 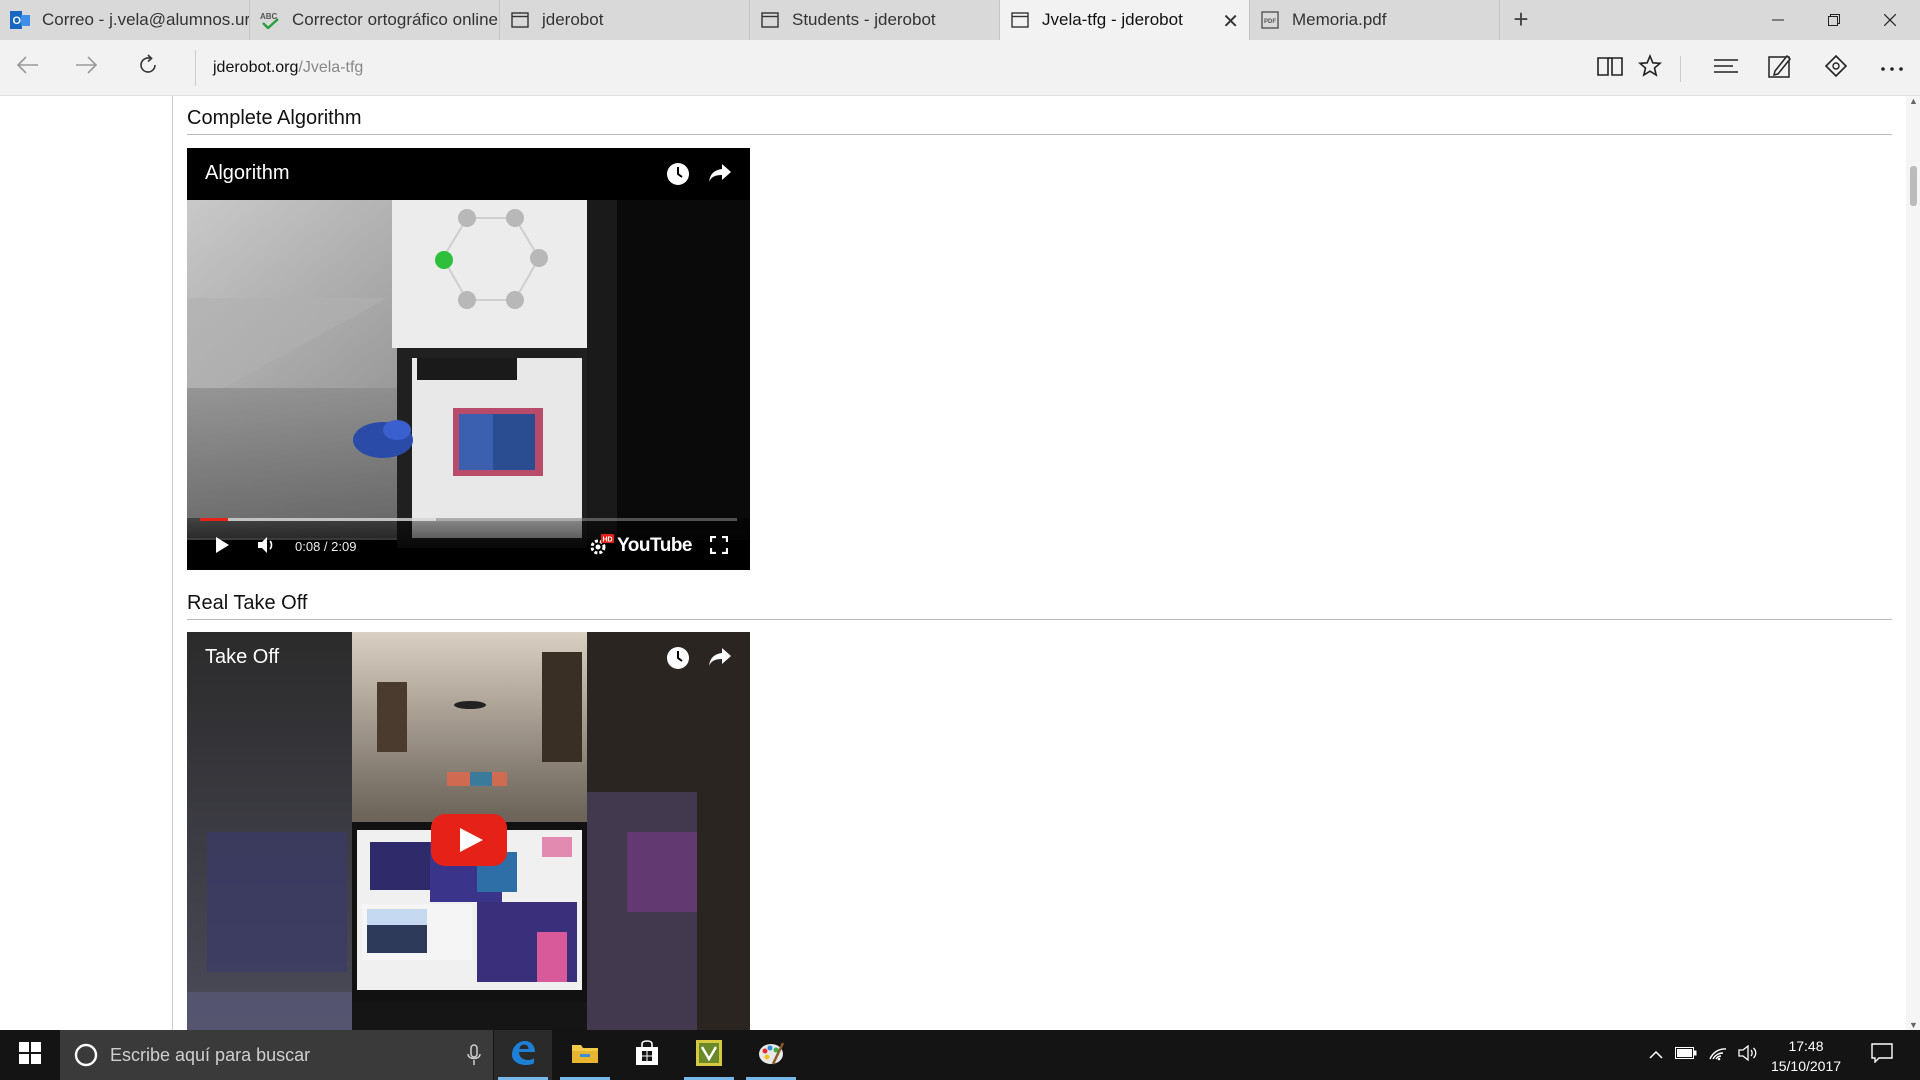 I want to click on hub-icon, so click(x=1726, y=68).